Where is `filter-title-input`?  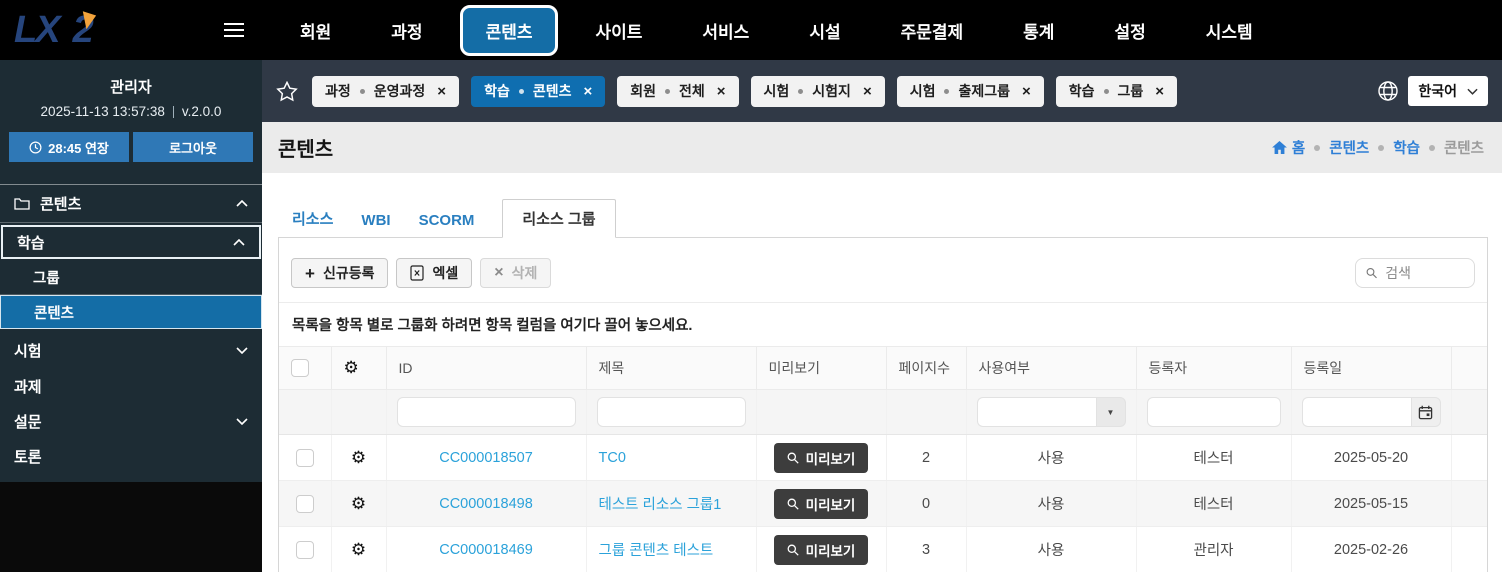 filter-title-input is located at coordinates (671, 412).